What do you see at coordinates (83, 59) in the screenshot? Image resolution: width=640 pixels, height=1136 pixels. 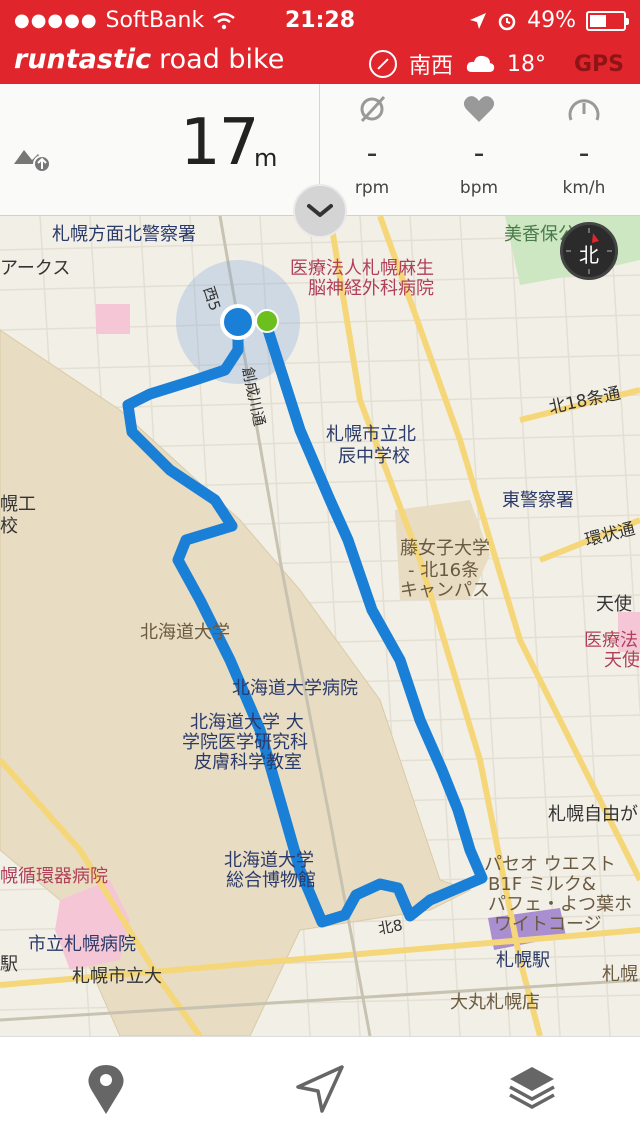 I see `brand-name: runtastic` at bounding box center [83, 59].